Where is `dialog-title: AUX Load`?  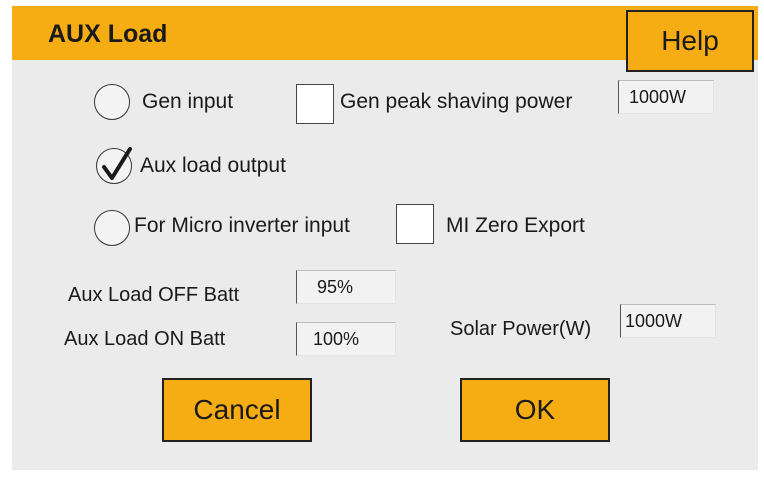 dialog-title: AUX Load is located at coordinates (108, 34).